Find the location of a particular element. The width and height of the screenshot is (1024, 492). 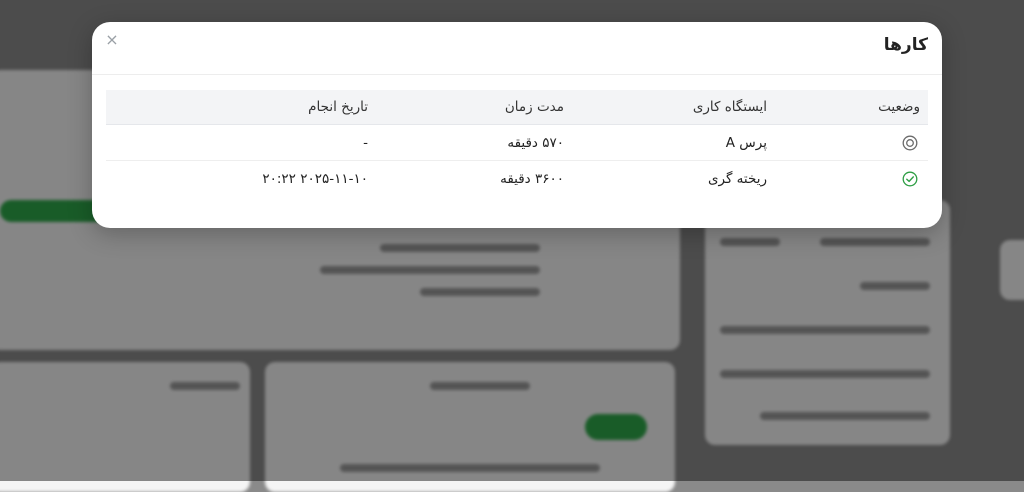

check-circle-icon is located at coordinates (910, 179).